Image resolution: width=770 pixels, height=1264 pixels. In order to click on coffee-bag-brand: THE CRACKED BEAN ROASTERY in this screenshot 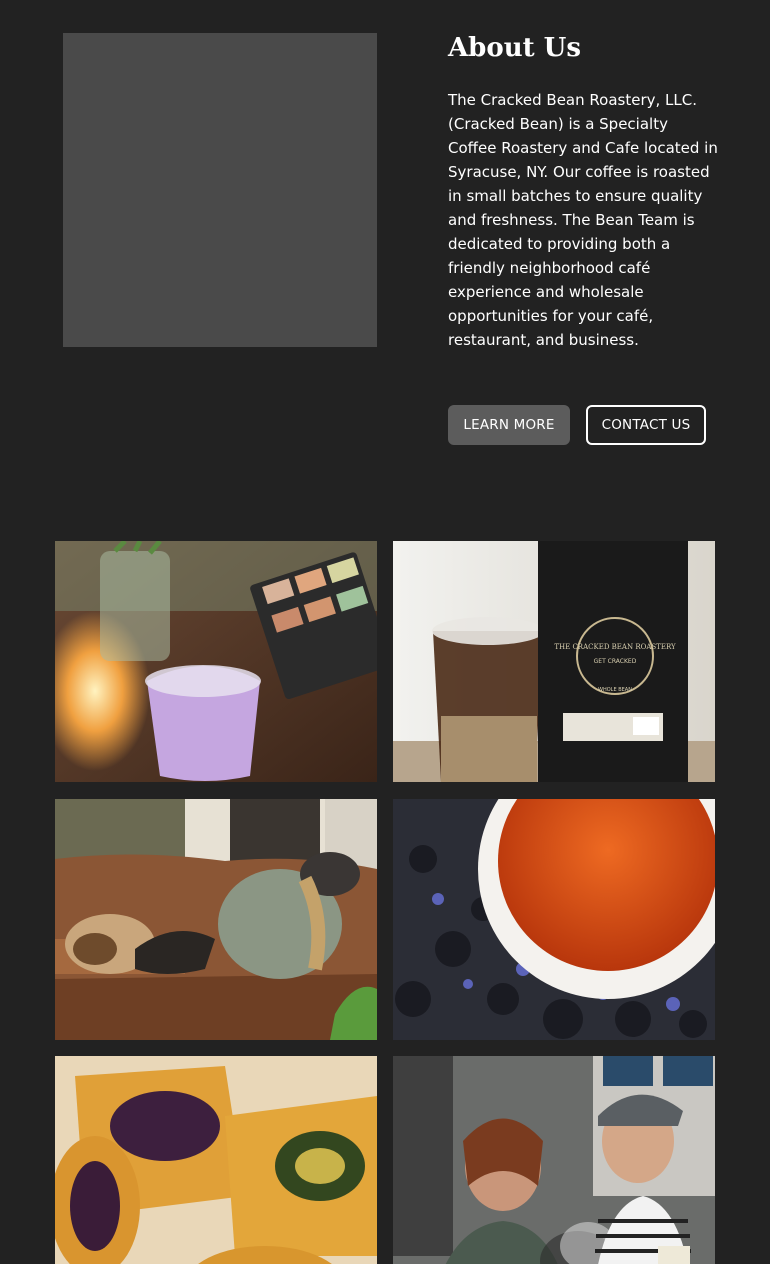, I will do `click(615, 647)`.